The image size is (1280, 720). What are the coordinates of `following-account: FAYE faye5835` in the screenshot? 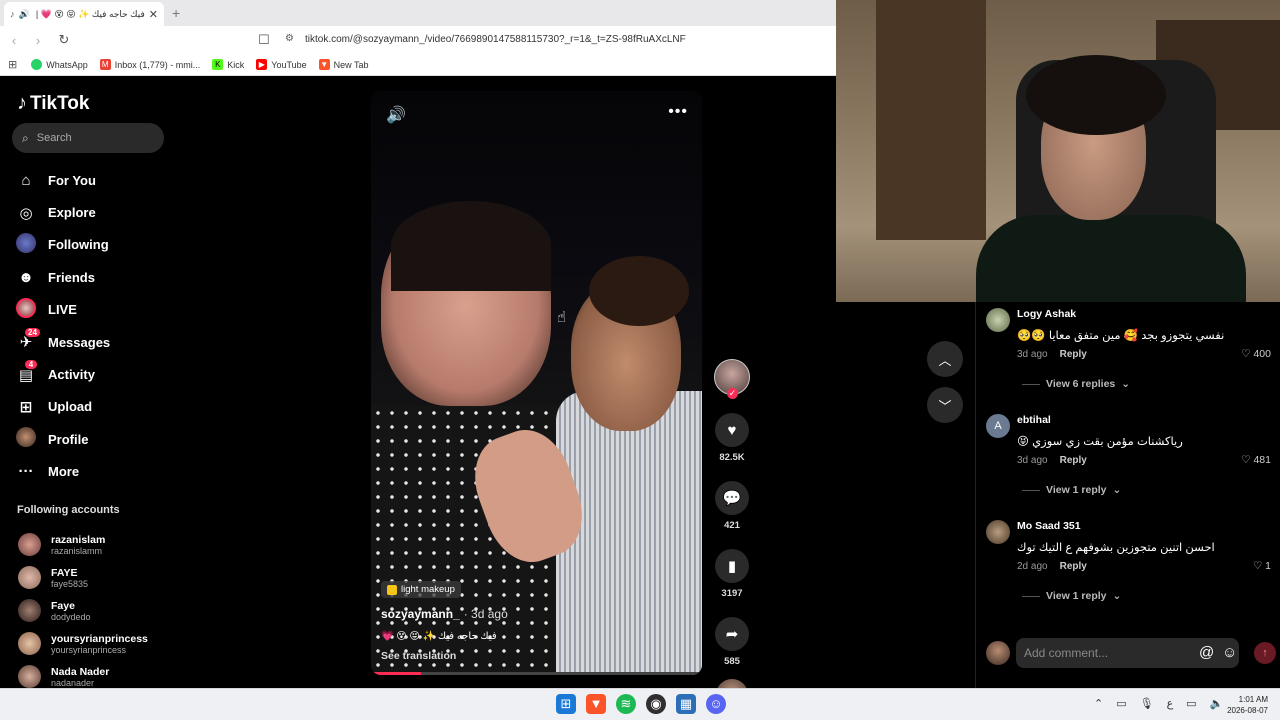 It's located at (98, 577).